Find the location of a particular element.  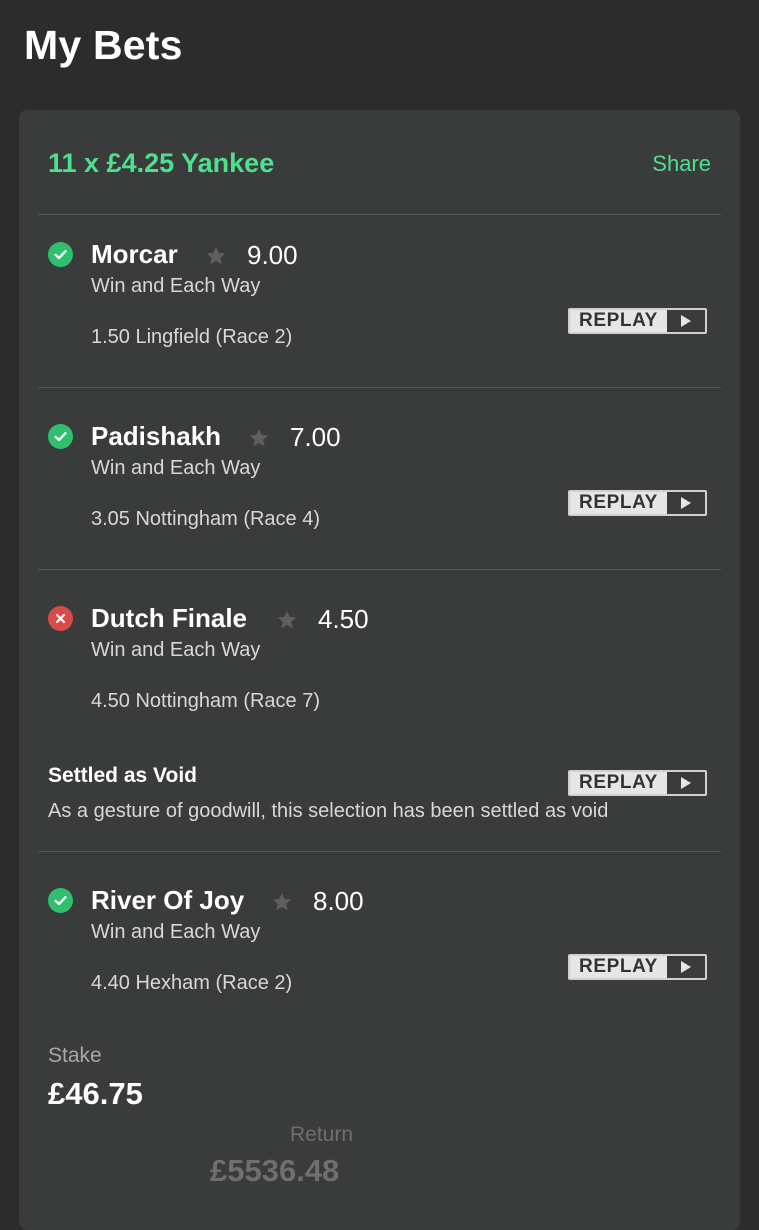

x-circle-icon is located at coordinates (60, 618).